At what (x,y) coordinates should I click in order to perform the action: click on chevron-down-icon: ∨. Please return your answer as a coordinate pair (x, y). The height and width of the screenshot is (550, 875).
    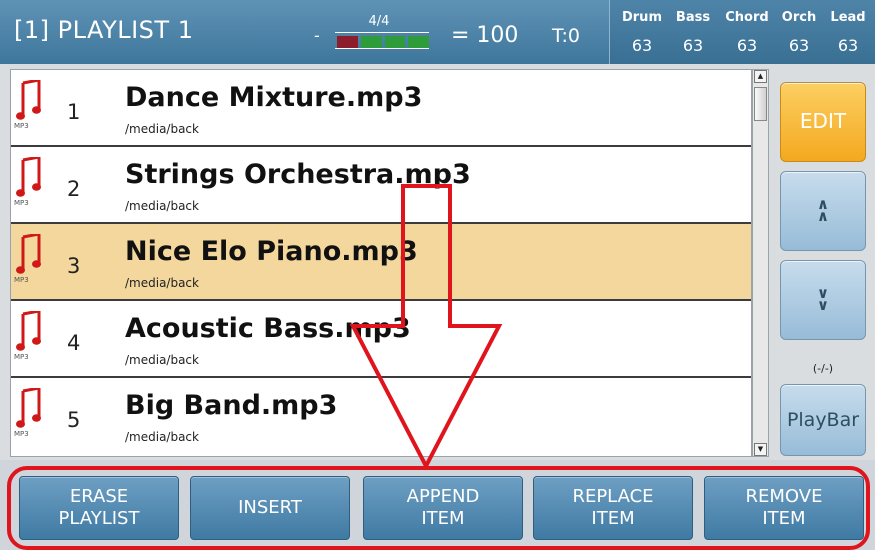
    Looking at the image, I should click on (823, 305).